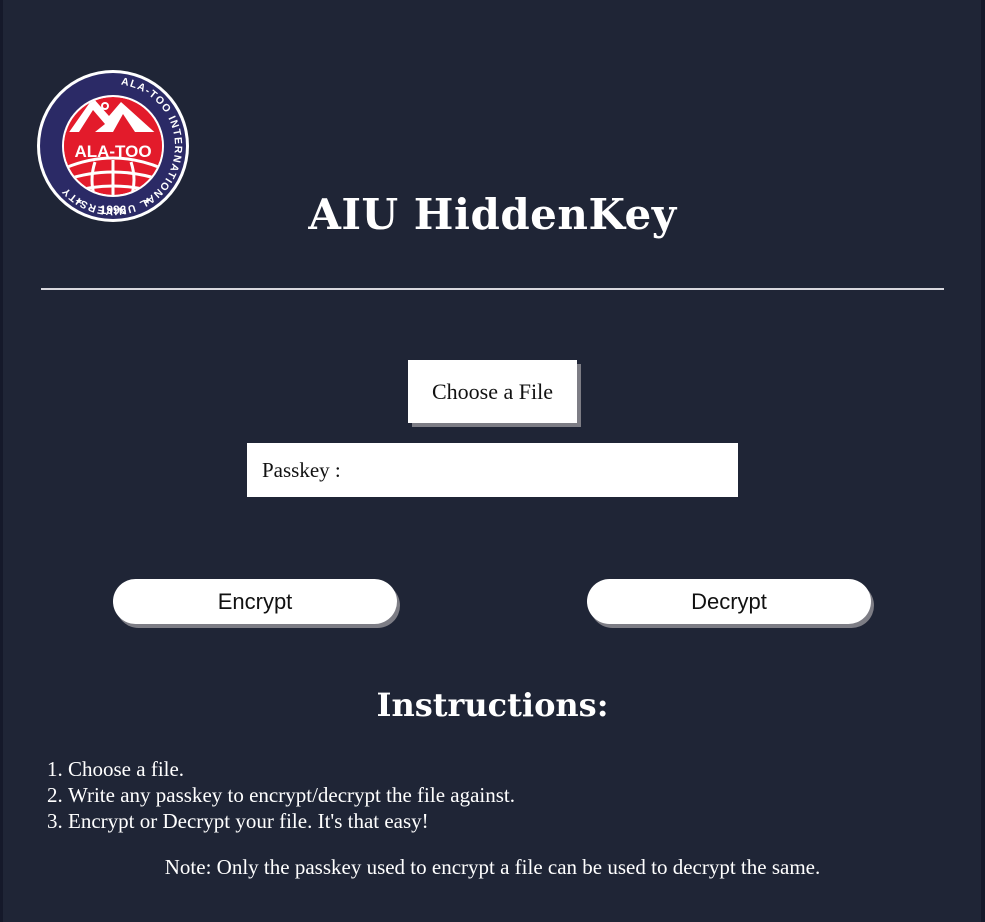 This screenshot has height=922, width=985. What do you see at coordinates (492, 214) in the screenshot?
I see `app-title: AIU HiddenKey` at bounding box center [492, 214].